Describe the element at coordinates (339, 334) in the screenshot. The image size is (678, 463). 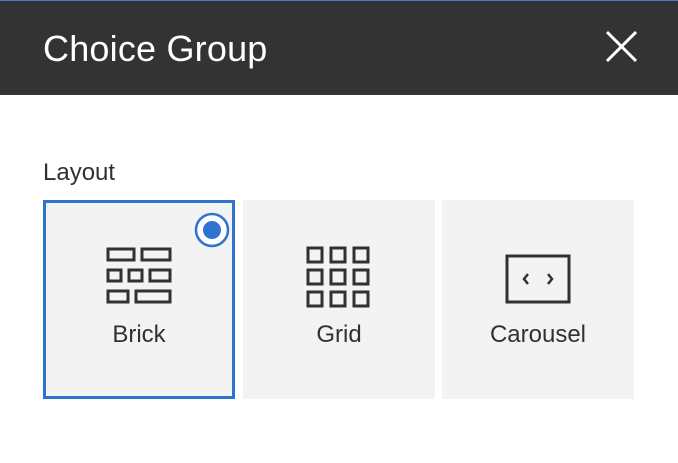
I see `choice-option-label: Grid` at that location.